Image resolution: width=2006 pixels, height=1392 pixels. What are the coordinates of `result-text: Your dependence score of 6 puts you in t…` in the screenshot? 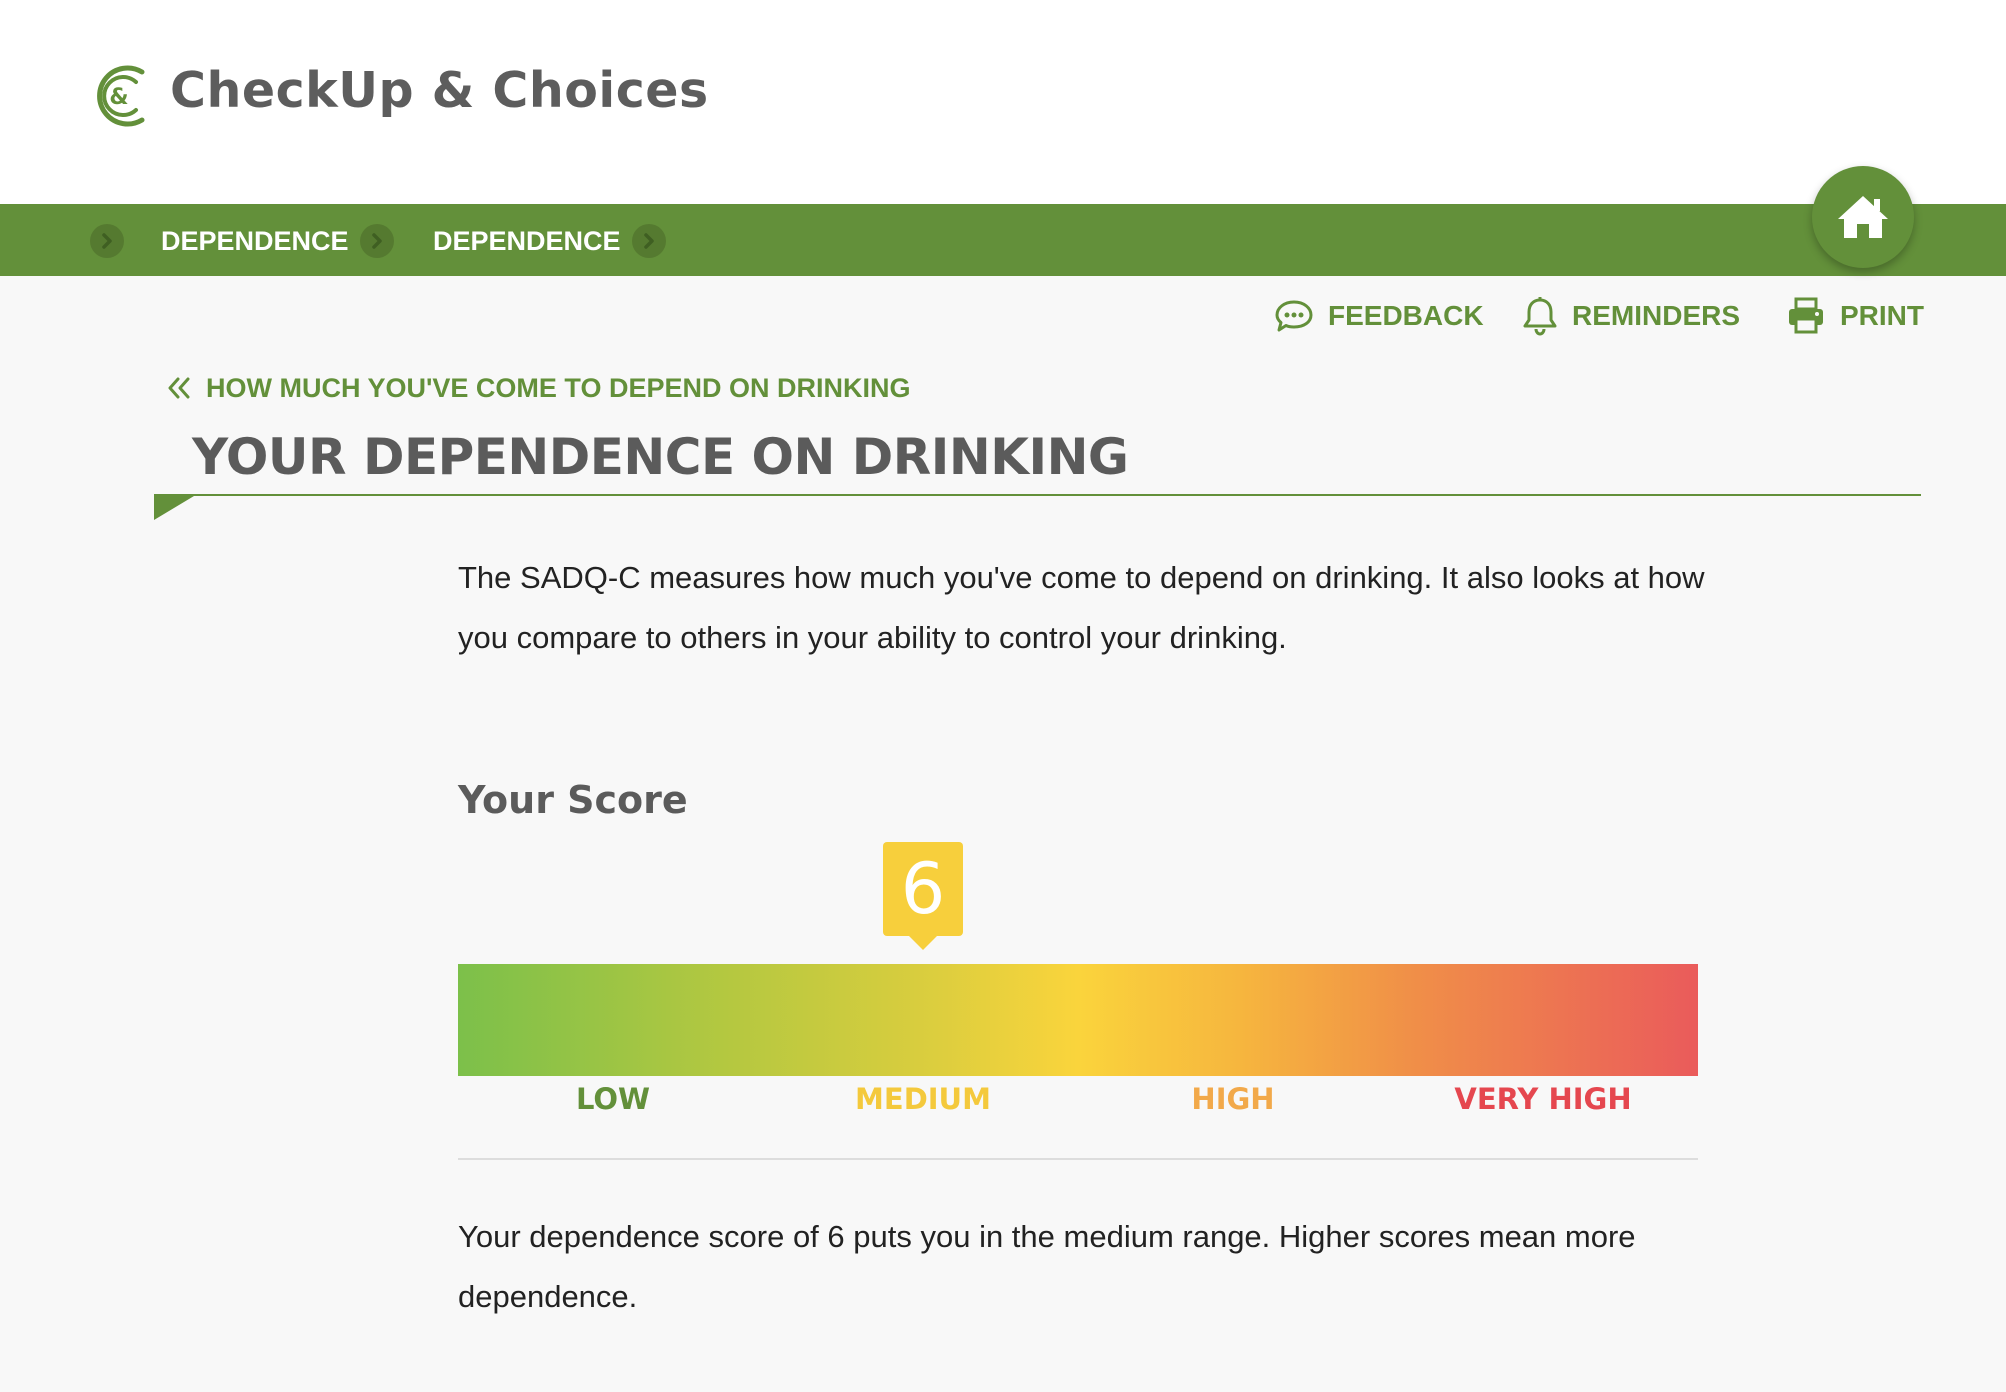 It's located at (1047, 1266).